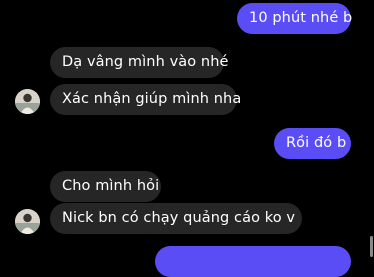  What do you see at coordinates (139, 62) in the screenshot?
I see `message-incoming: Dạ vâng mình vào nhé` at bounding box center [139, 62].